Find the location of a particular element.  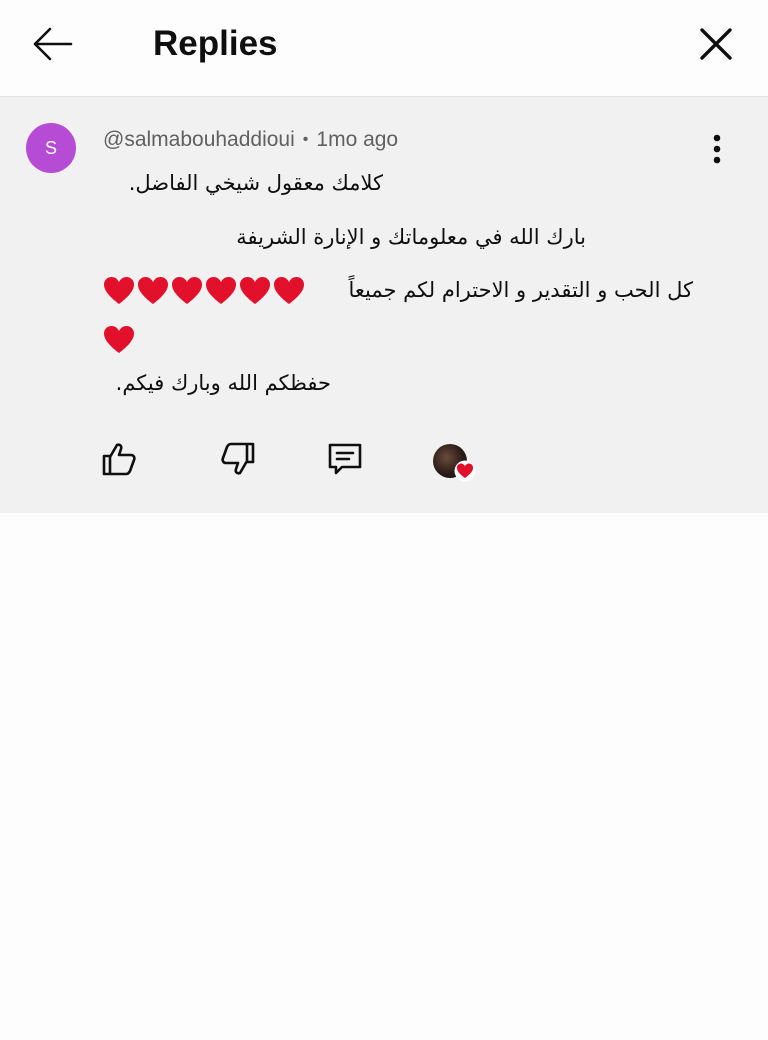

thumbs-down-icon is located at coordinates (238, 458).